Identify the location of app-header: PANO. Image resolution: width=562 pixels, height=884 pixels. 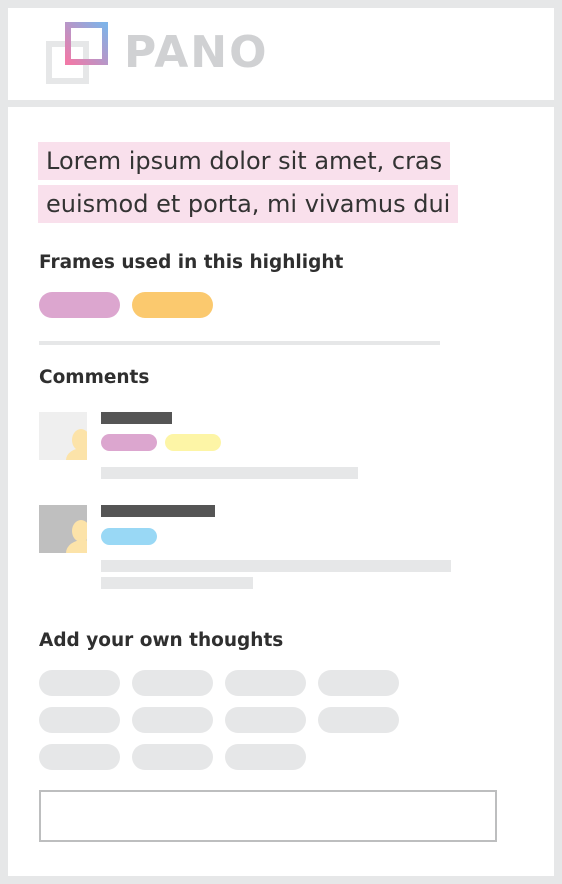
(281, 54).